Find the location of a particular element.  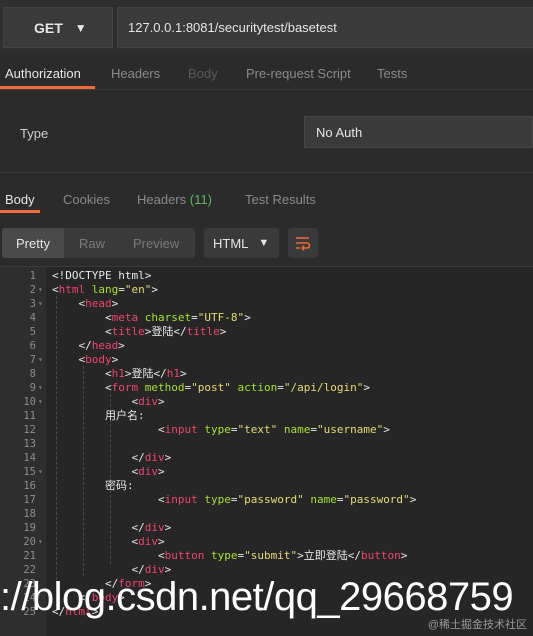

line-number: 2 is located at coordinates (32, 290).